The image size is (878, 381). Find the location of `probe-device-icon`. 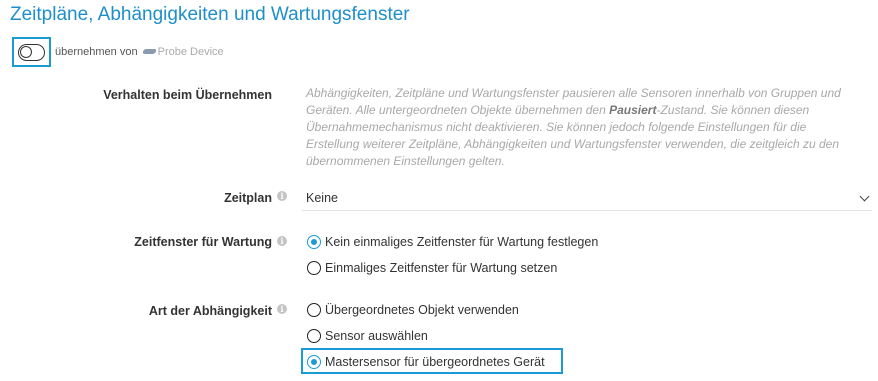

probe-device-icon is located at coordinates (149, 52).